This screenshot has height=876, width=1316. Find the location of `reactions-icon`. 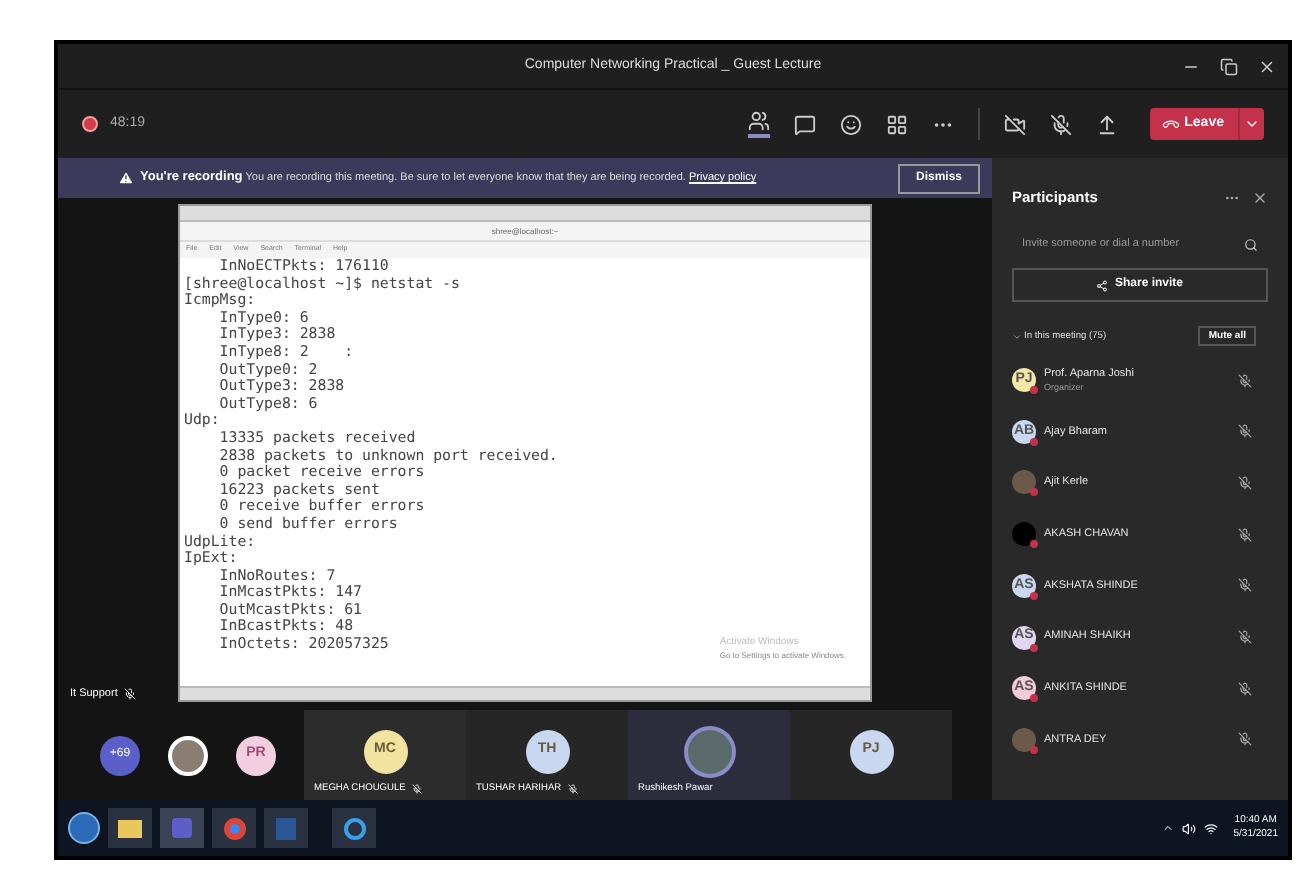

reactions-icon is located at coordinates (851, 124).